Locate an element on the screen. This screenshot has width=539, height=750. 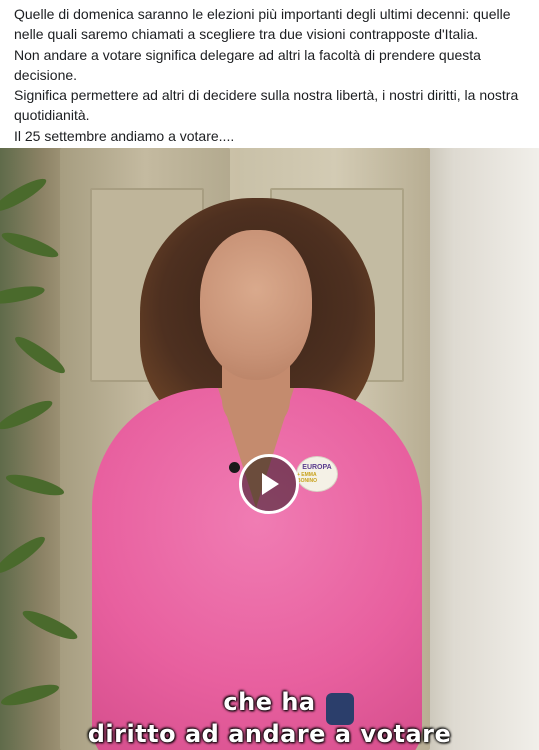
background-wall is located at coordinates (497, 449).